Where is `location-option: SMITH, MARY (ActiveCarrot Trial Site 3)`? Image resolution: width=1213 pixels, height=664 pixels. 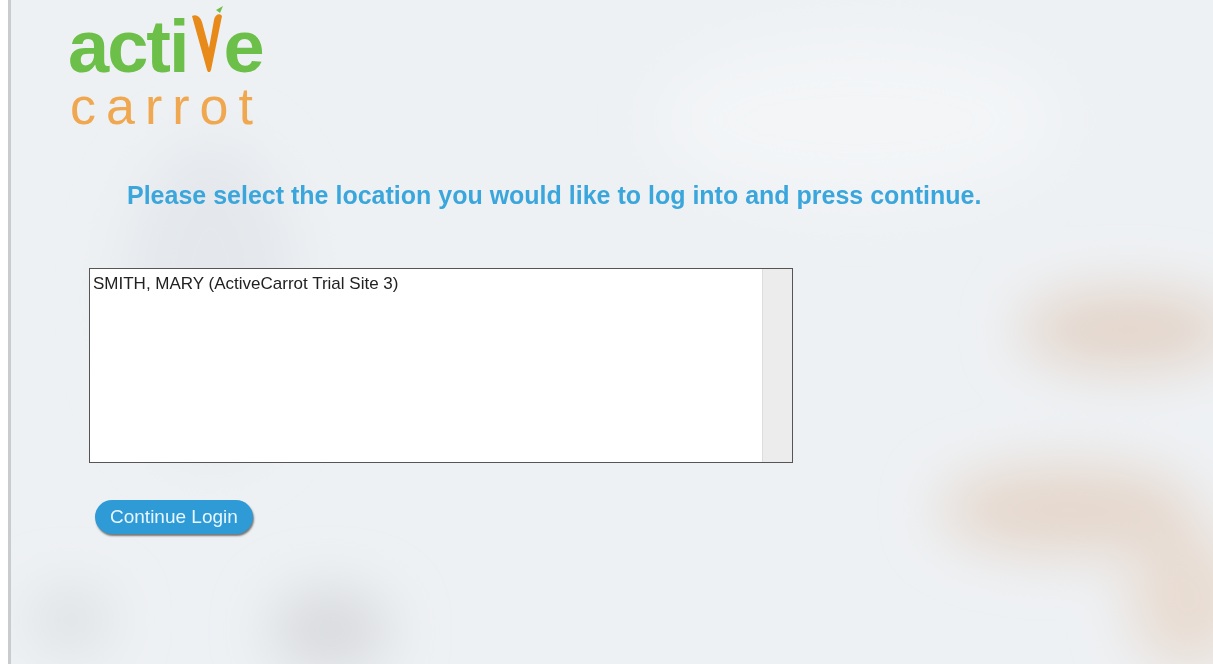 location-option: SMITH, MARY (ActiveCarrot Trial Site 3) is located at coordinates (426, 284).